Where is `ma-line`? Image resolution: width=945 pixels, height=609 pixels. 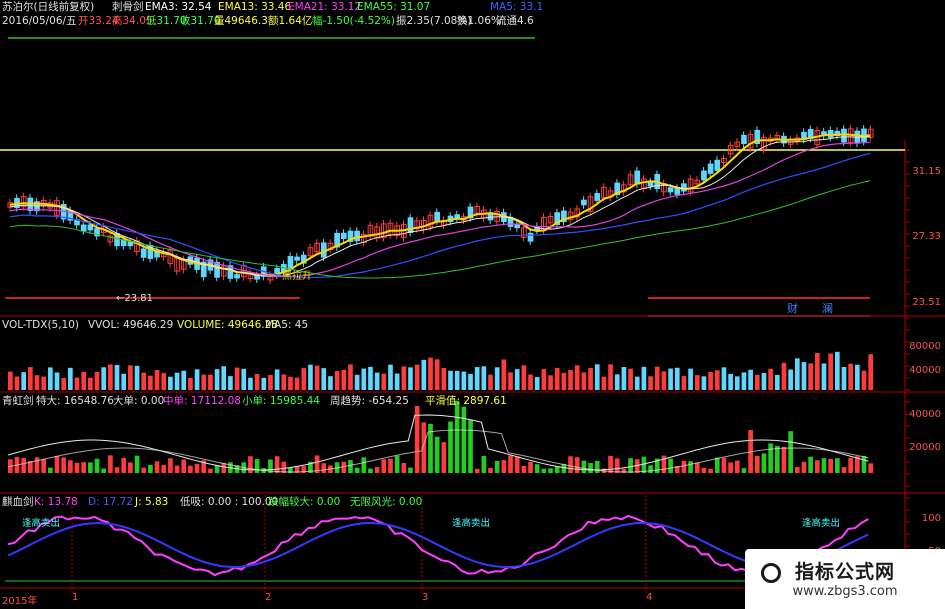
ma-line is located at coordinates (440, 229).